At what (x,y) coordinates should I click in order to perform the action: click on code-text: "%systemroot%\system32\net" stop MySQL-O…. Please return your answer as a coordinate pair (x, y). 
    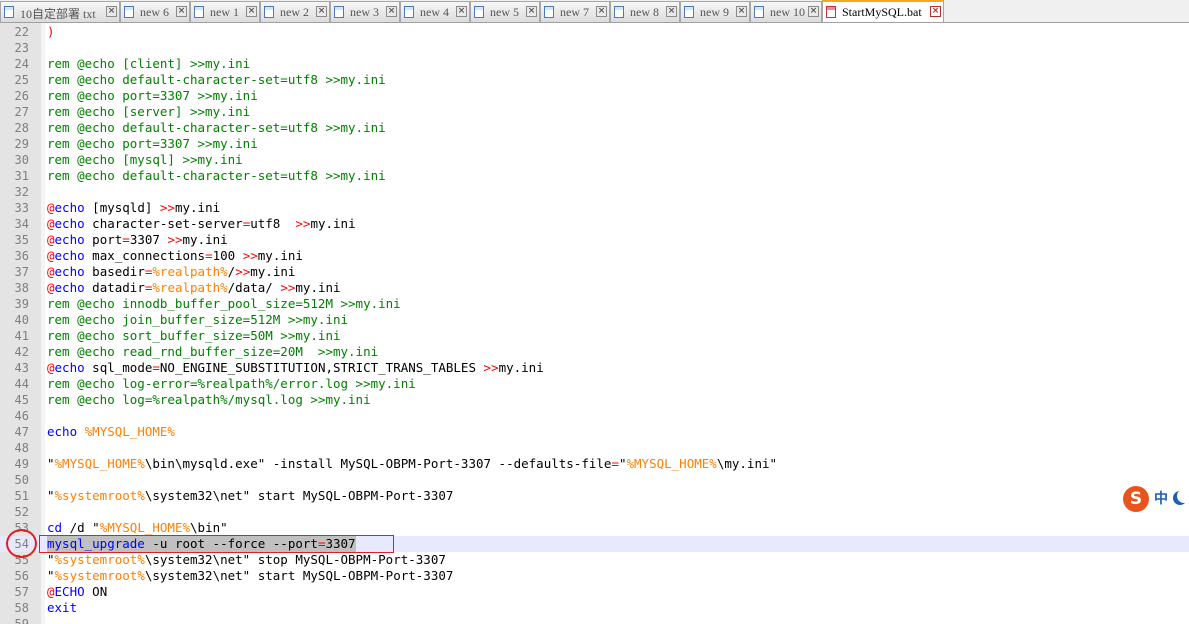
    Looking at the image, I should click on (246, 560).